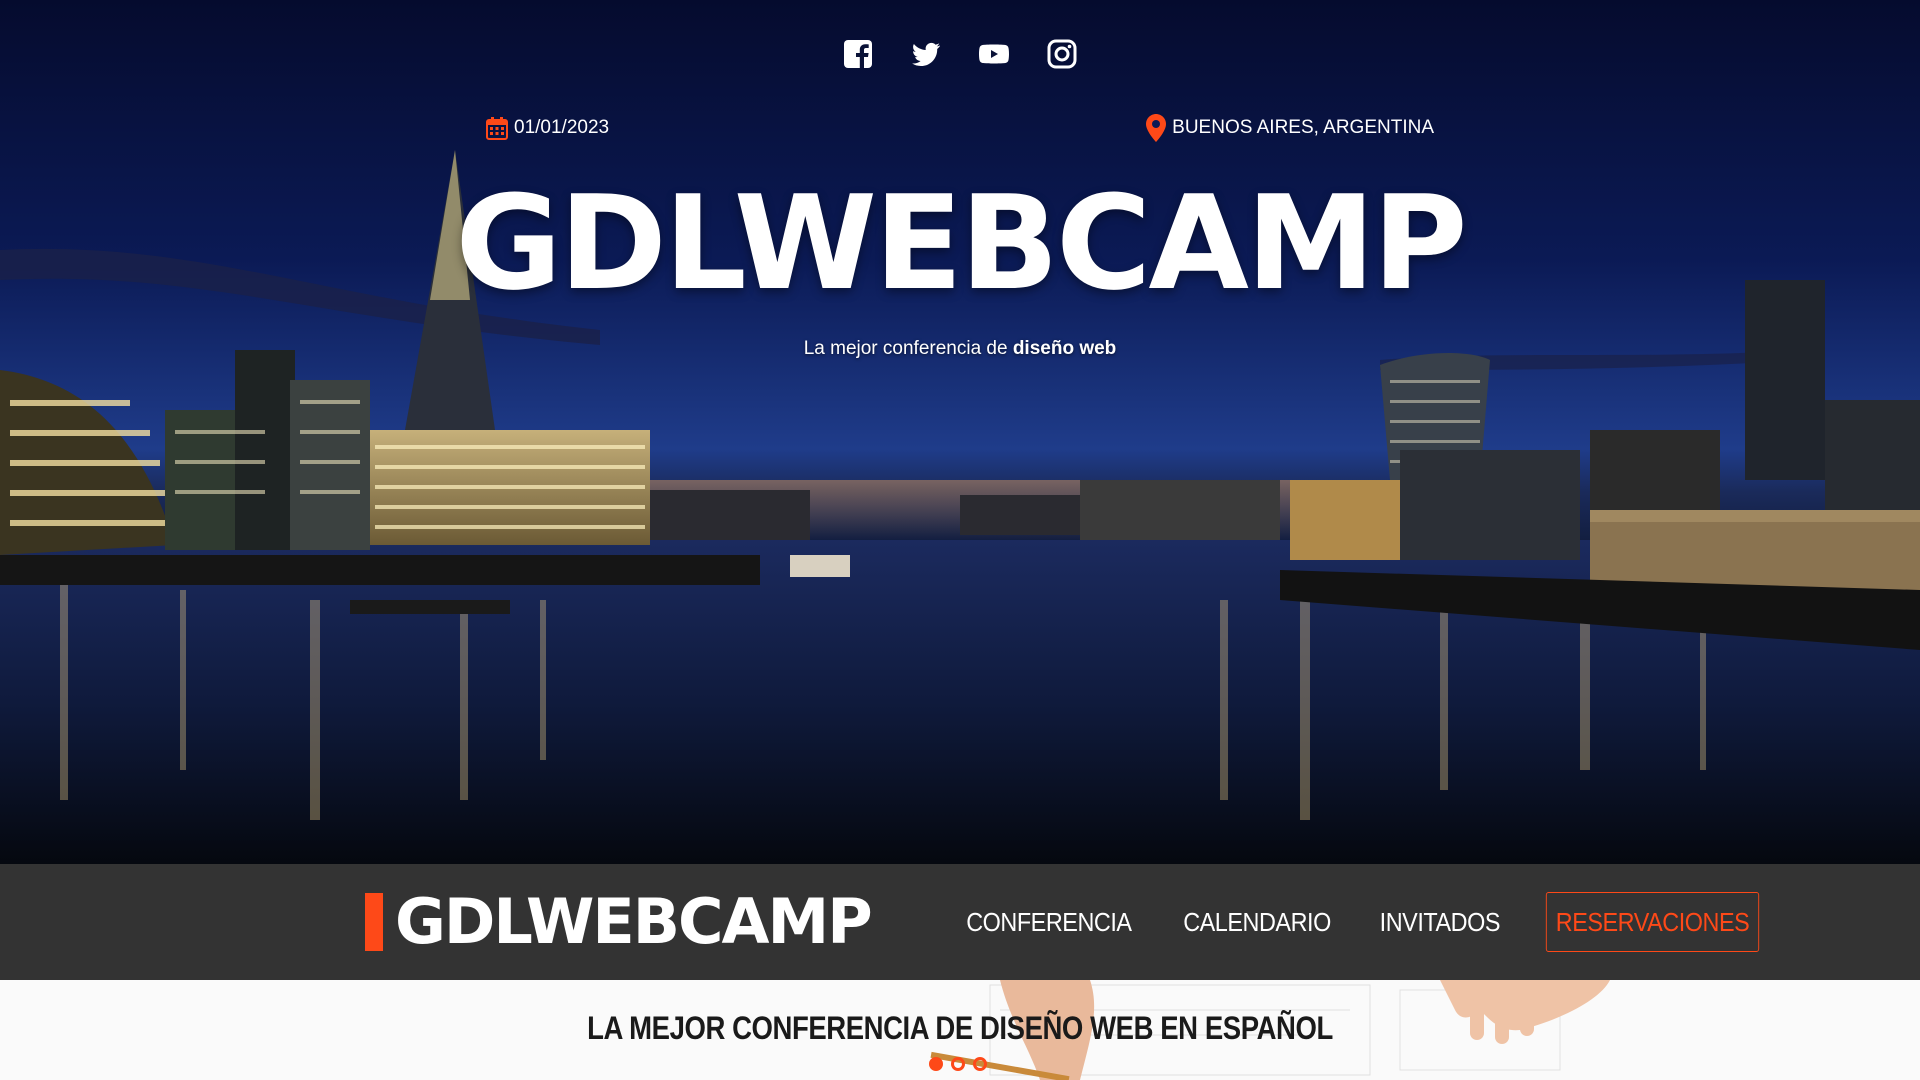 The width and height of the screenshot is (1920, 1080). I want to click on site-logo: GDLWEBCAMP, so click(619, 921).